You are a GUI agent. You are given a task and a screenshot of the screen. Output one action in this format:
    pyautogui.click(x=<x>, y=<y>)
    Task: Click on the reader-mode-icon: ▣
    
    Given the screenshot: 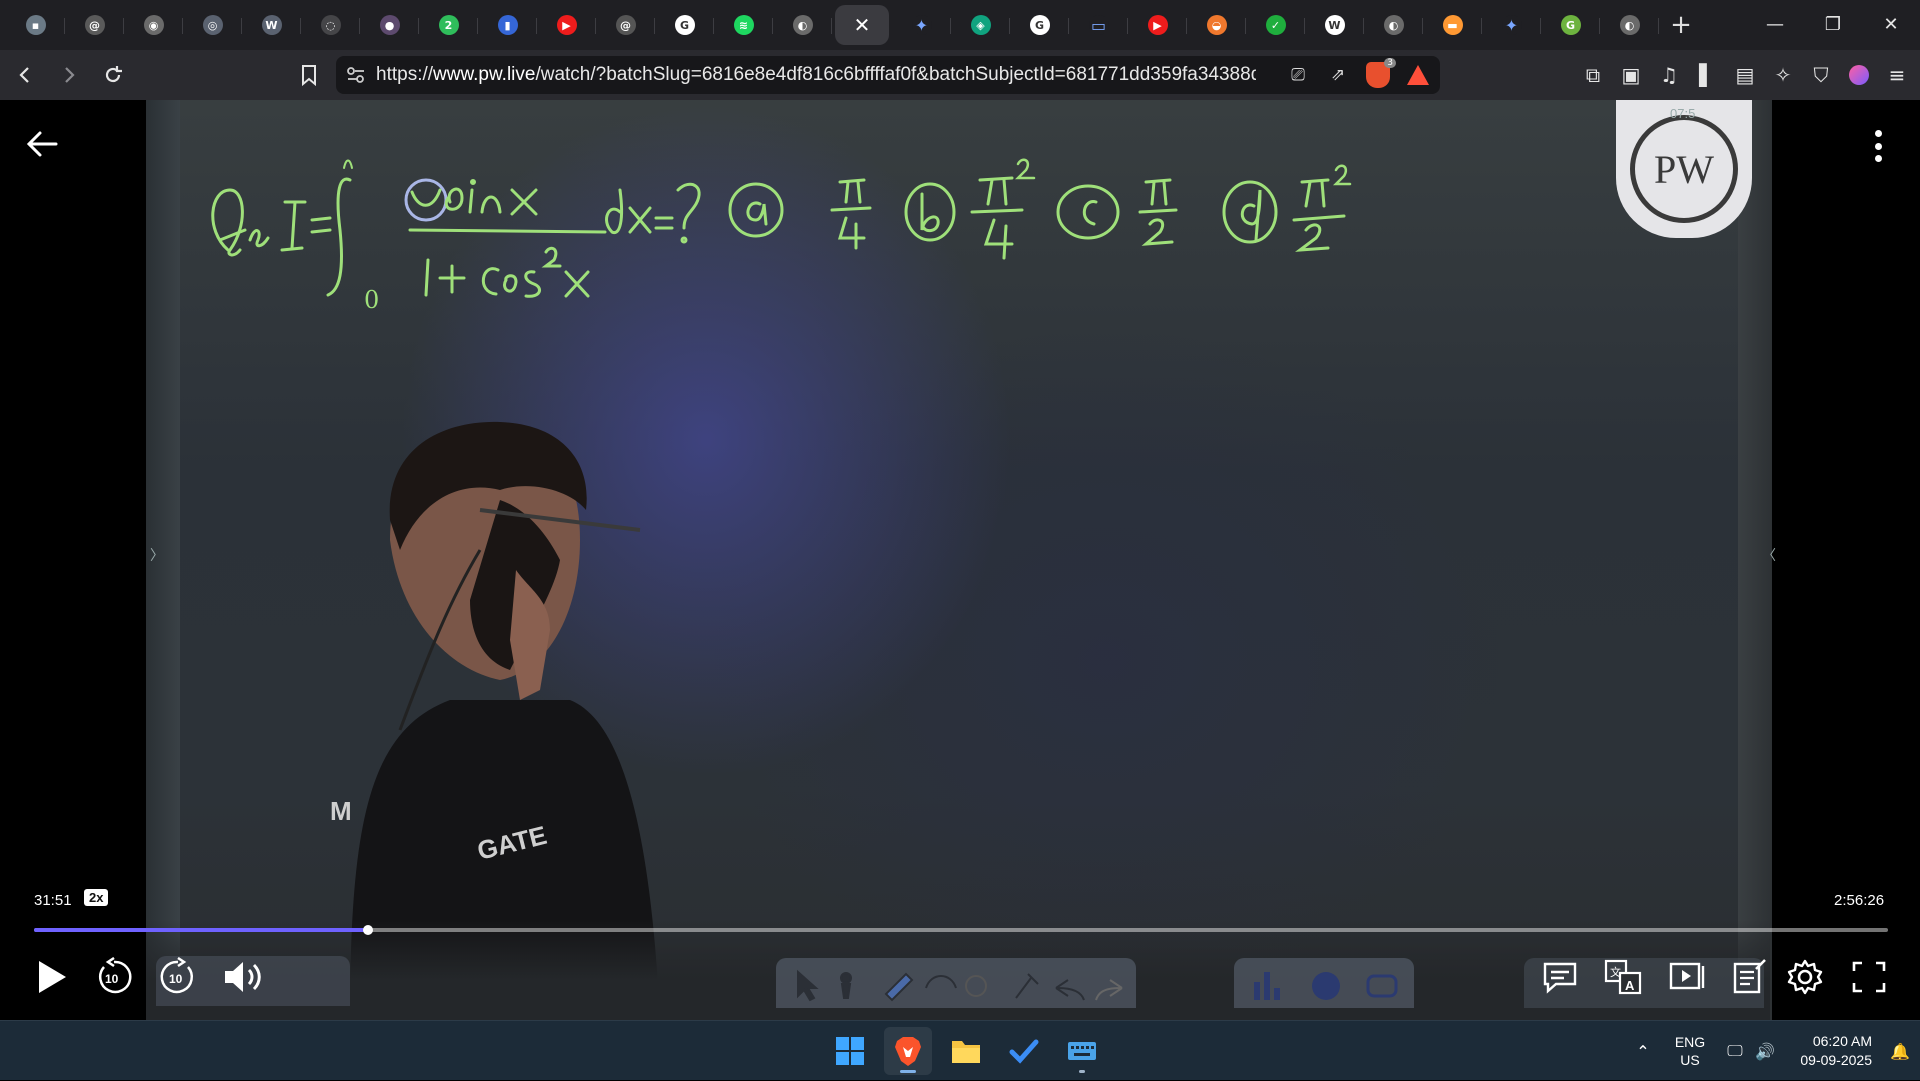 What is the action you would take?
    pyautogui.click(x=1631, y=75)
    